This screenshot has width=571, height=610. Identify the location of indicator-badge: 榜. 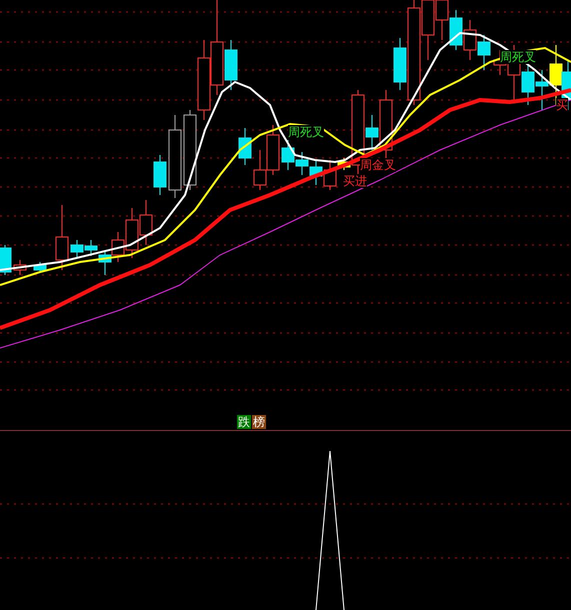
(259, 422).